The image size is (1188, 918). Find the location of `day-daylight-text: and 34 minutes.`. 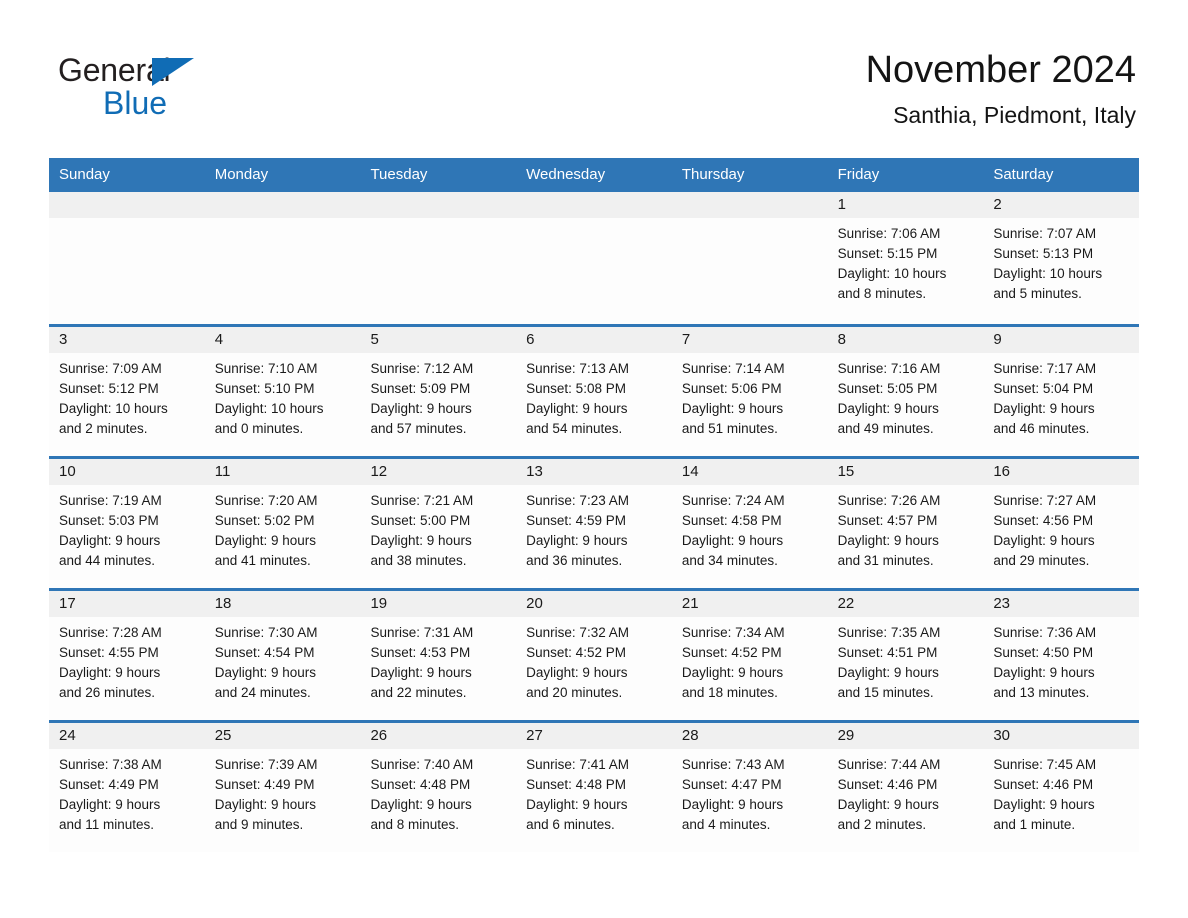

day-daylight-text: and 34 minutes. is located at coordinates (729, 560).